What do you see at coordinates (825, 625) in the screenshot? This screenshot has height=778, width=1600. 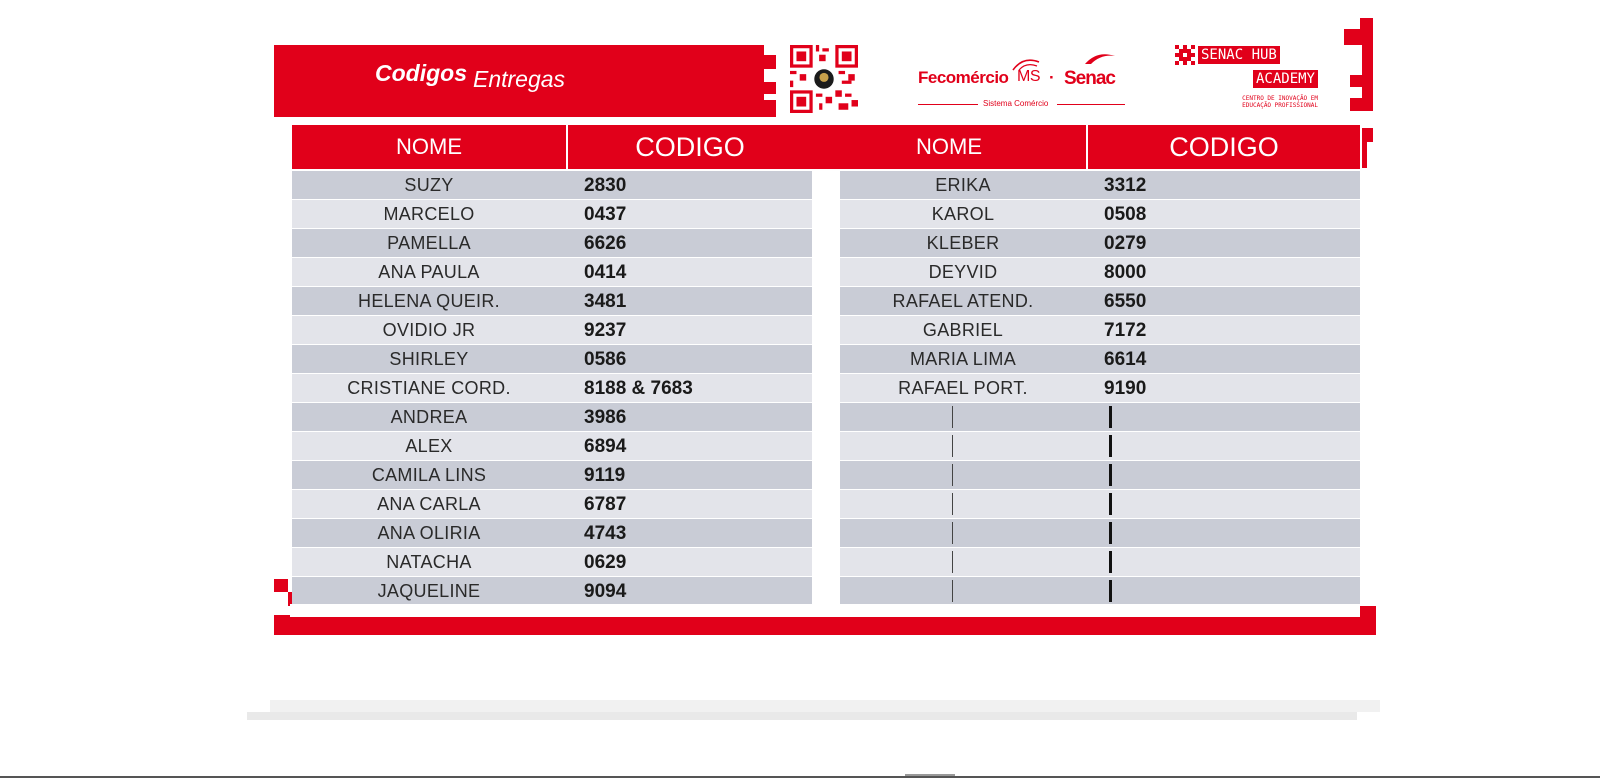 I see `footer-banner` at bounding box center [825, 625].